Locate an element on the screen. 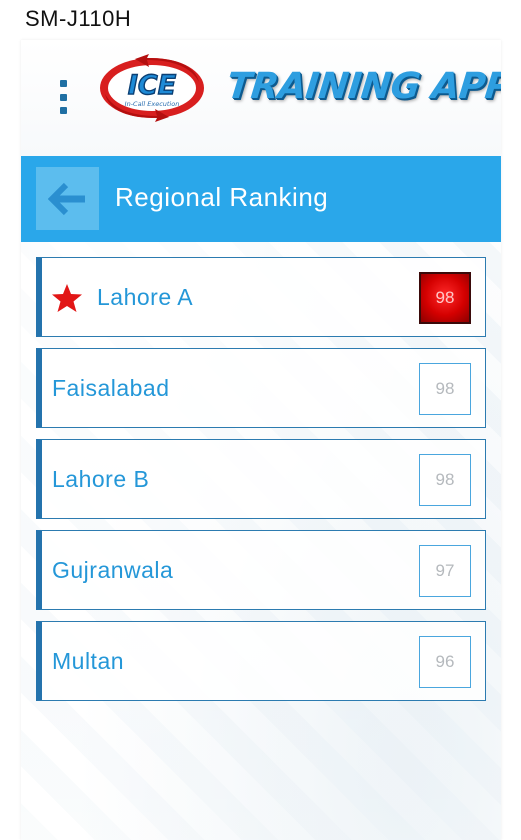 This screenshot has height=840, width=521. ranking-item-multan: Multan 96 is located at coordinates (261, 661).